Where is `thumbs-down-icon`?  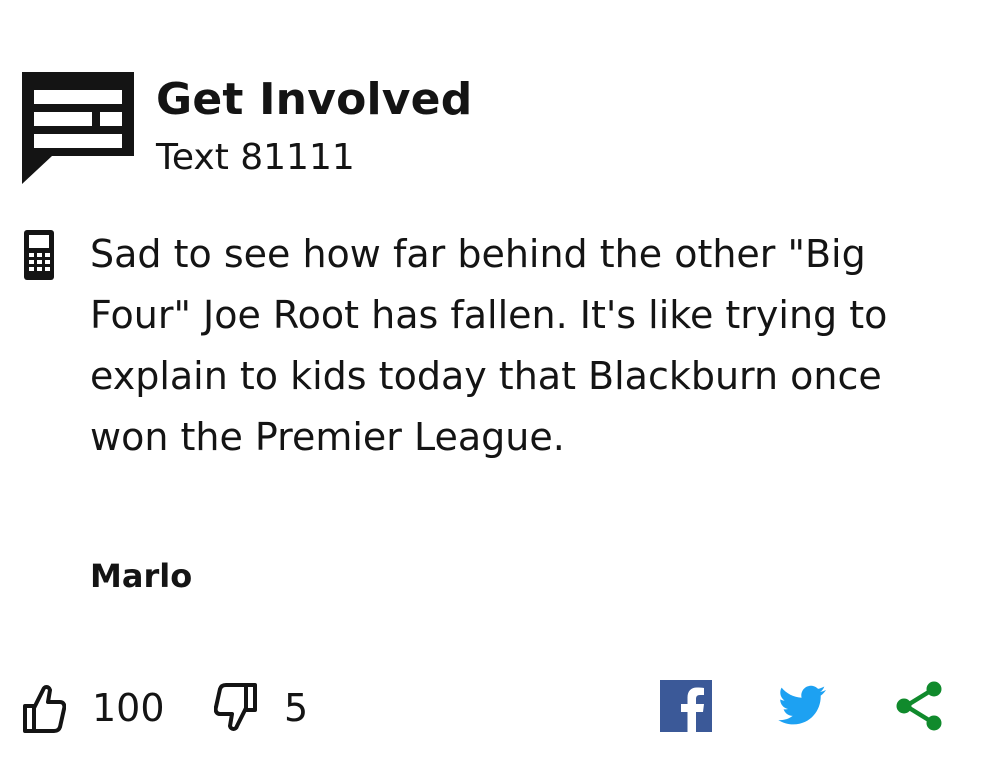 thumbs-down-icon is located at coordinates (235, 707).